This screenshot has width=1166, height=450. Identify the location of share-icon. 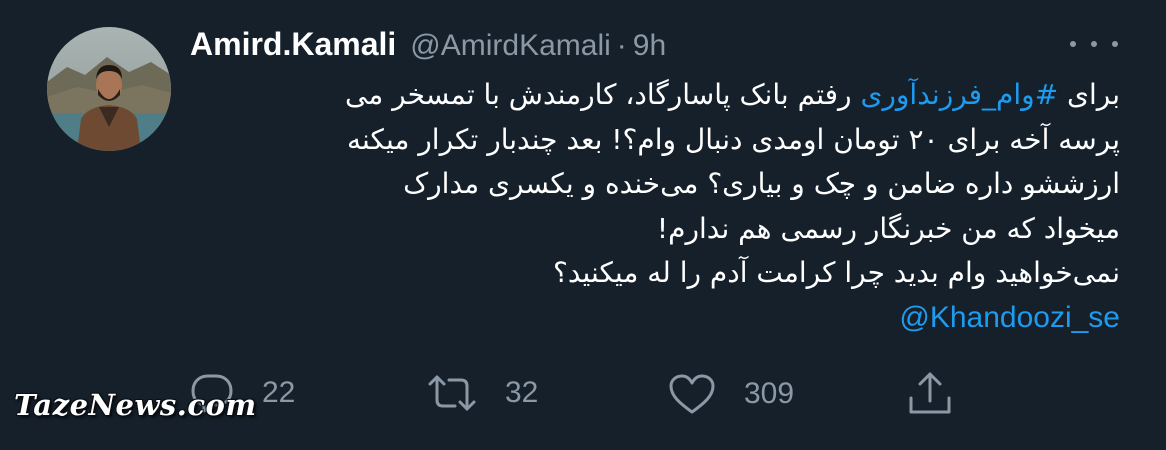
(930, 393).